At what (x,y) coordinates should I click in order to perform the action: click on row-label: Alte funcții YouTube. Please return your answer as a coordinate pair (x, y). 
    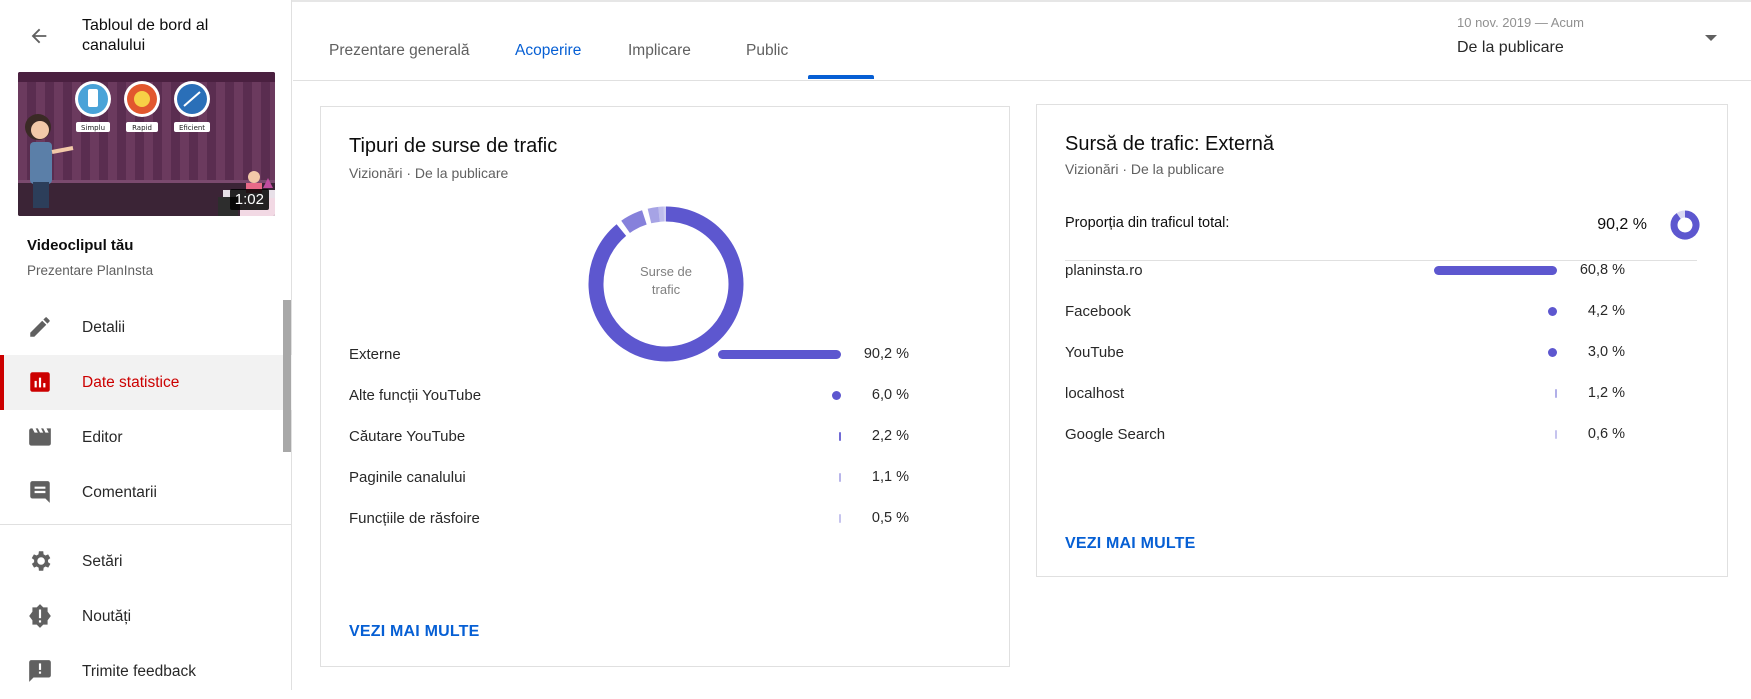
    Looking at the image, I should click on (415, 395).